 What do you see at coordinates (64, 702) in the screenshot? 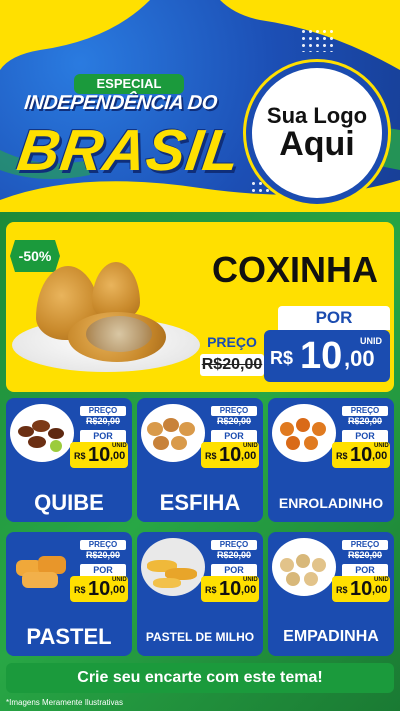
I see `disclaimer-text: *Imagens Meramente Ilustrativas` at bounding box center [64, 702].